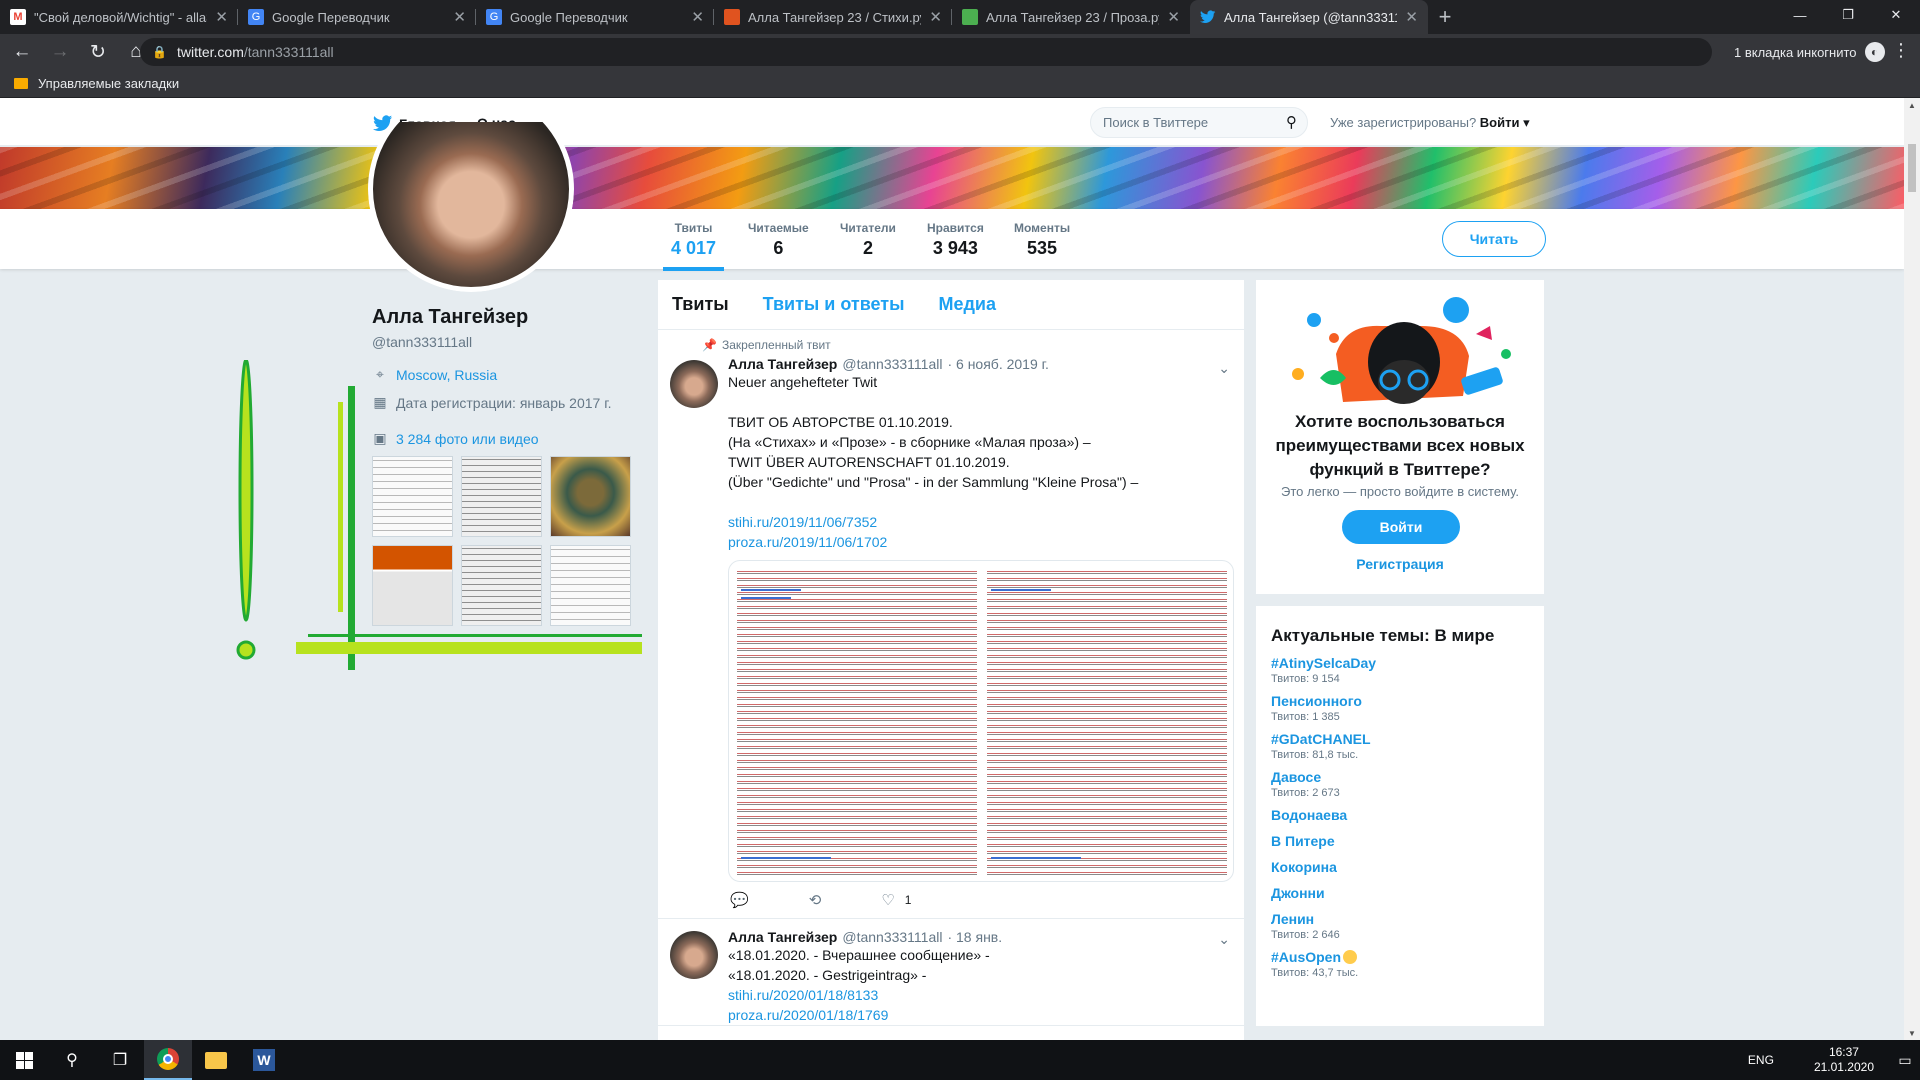  Describe the element at coordinates (1912, 105) in the screenshot. I see `scroll-up-icon: ▲` at that location.